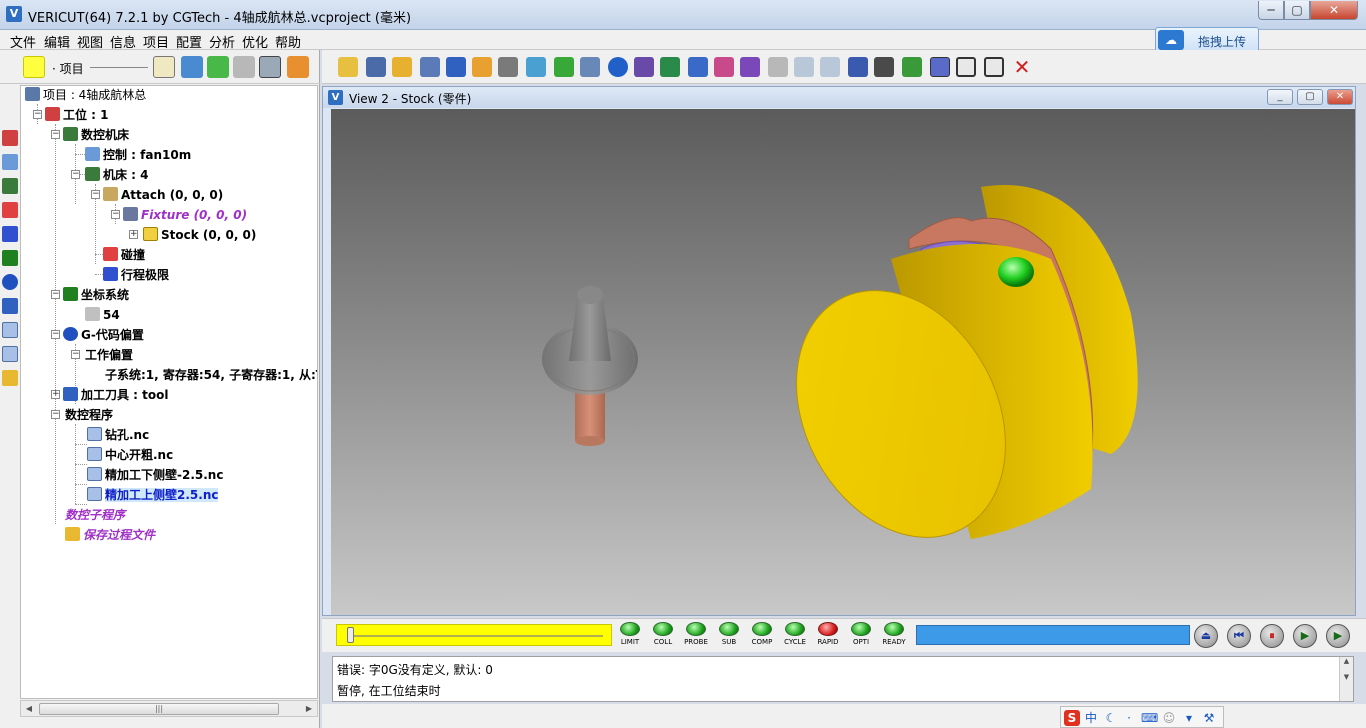 The image size is (1366, 728). What do you see at coordinates (95, 194) in the screenshot?
I see `expander-attach: −` at bounding box center [95, 194].